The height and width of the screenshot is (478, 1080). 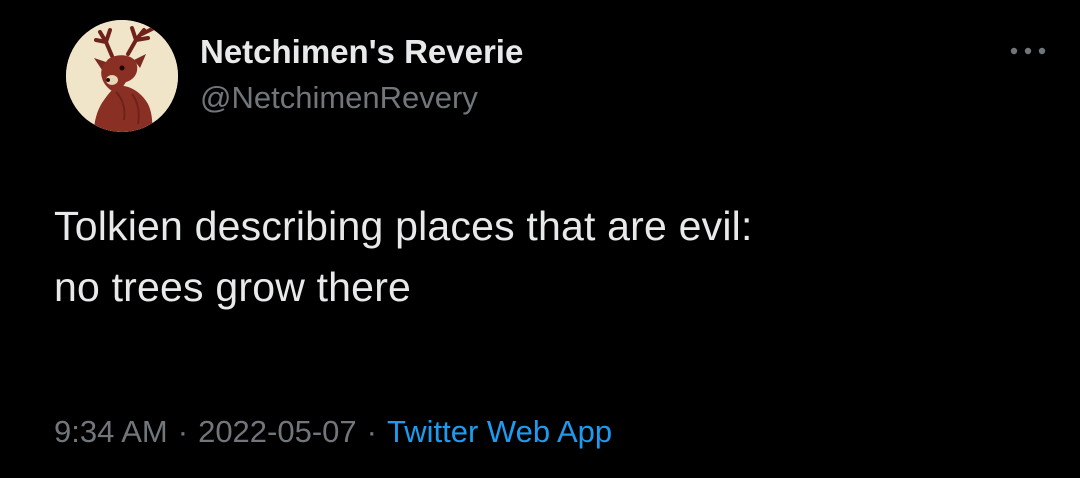 What do you see at coordinates (277, 431) in the screenshot?
I see `tweet-date: 2022-05-07` at bounding box center [277, 431].